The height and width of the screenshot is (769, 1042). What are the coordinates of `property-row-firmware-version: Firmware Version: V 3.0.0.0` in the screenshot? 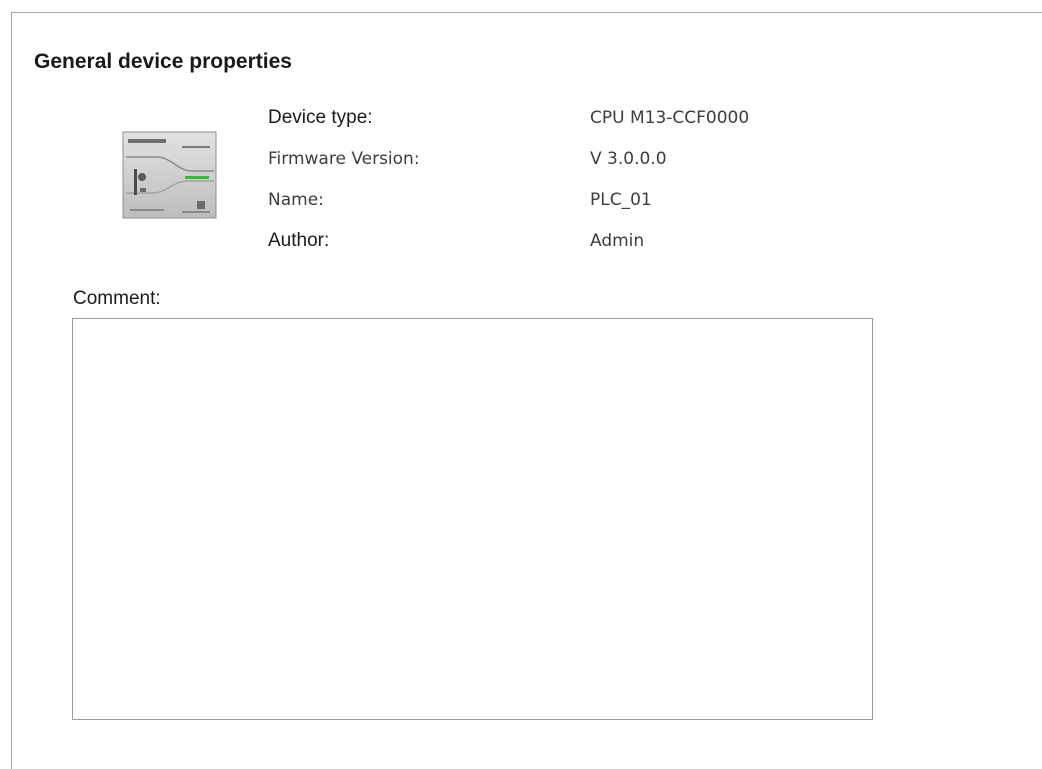 It's located at (568, 160).